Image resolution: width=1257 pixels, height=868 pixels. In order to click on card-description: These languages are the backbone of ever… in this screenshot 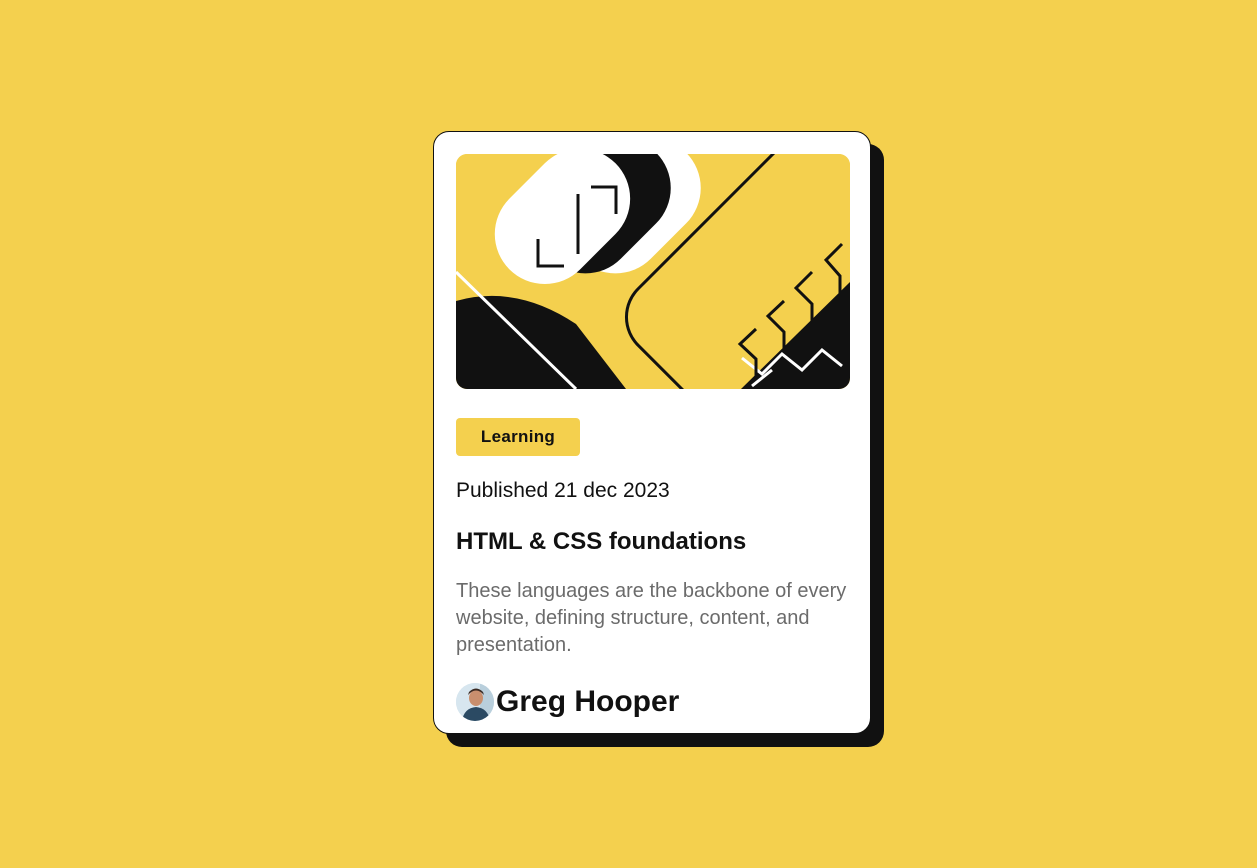, I will do `click(651, 618)`.